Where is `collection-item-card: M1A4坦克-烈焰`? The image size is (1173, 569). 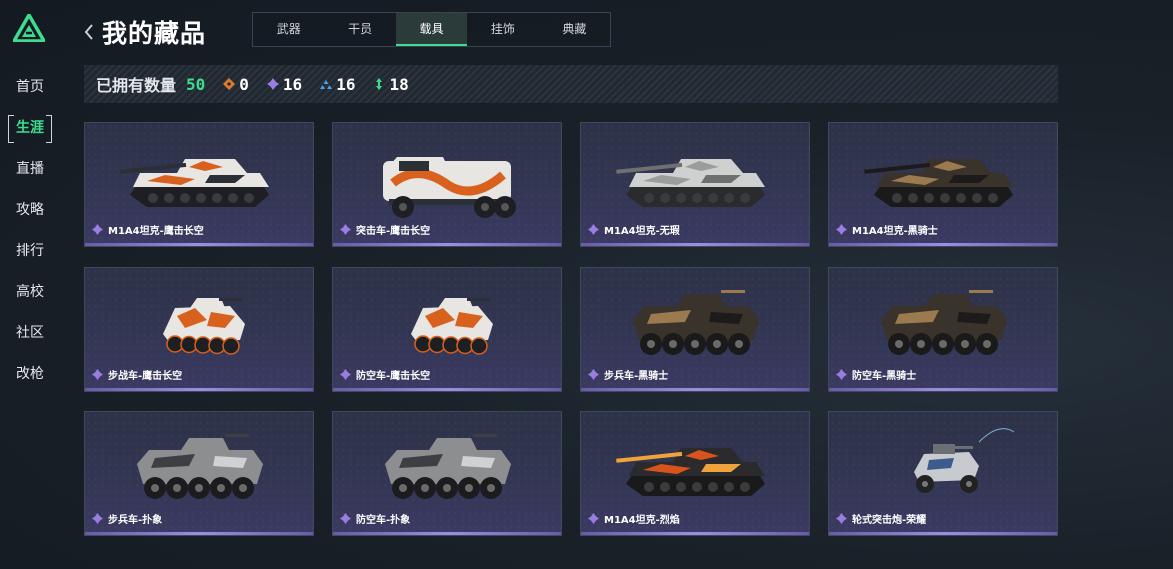
collection-item-card: M1A4坦克-烈焰 is located at coordinates (695, 473).